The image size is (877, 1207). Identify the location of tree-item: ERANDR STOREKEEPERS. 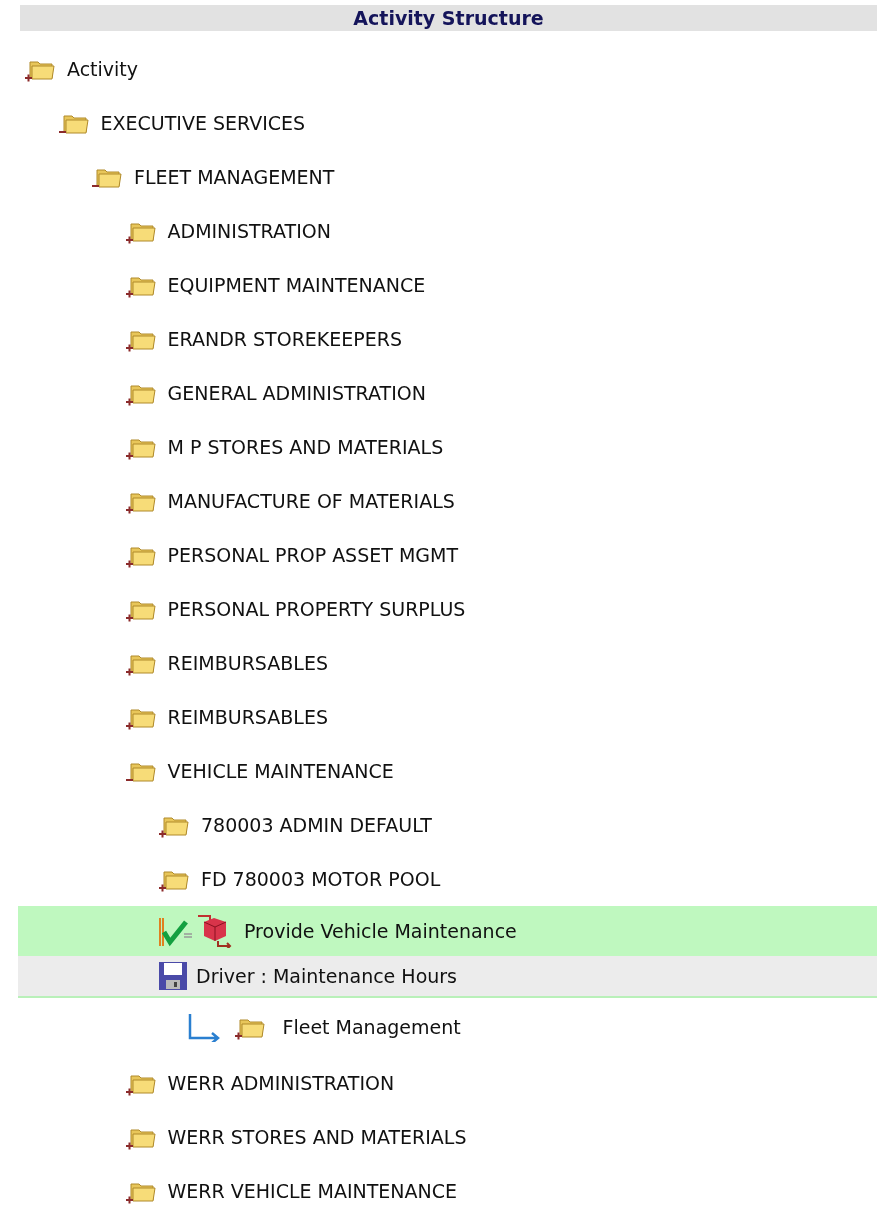
(285, 339).